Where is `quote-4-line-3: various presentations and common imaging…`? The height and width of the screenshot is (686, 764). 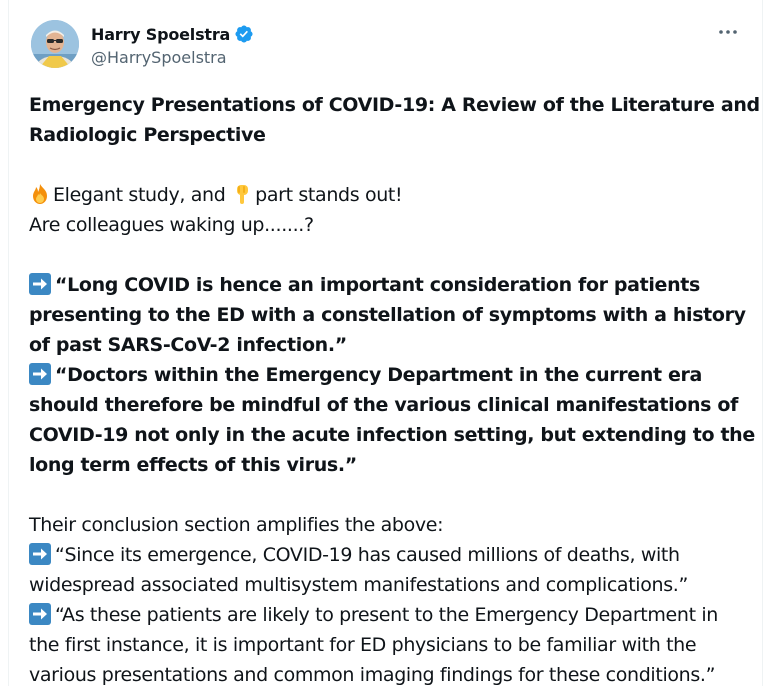
quote-4-line-3: various presentations and common imaging… is located at coordinates (372, 675).